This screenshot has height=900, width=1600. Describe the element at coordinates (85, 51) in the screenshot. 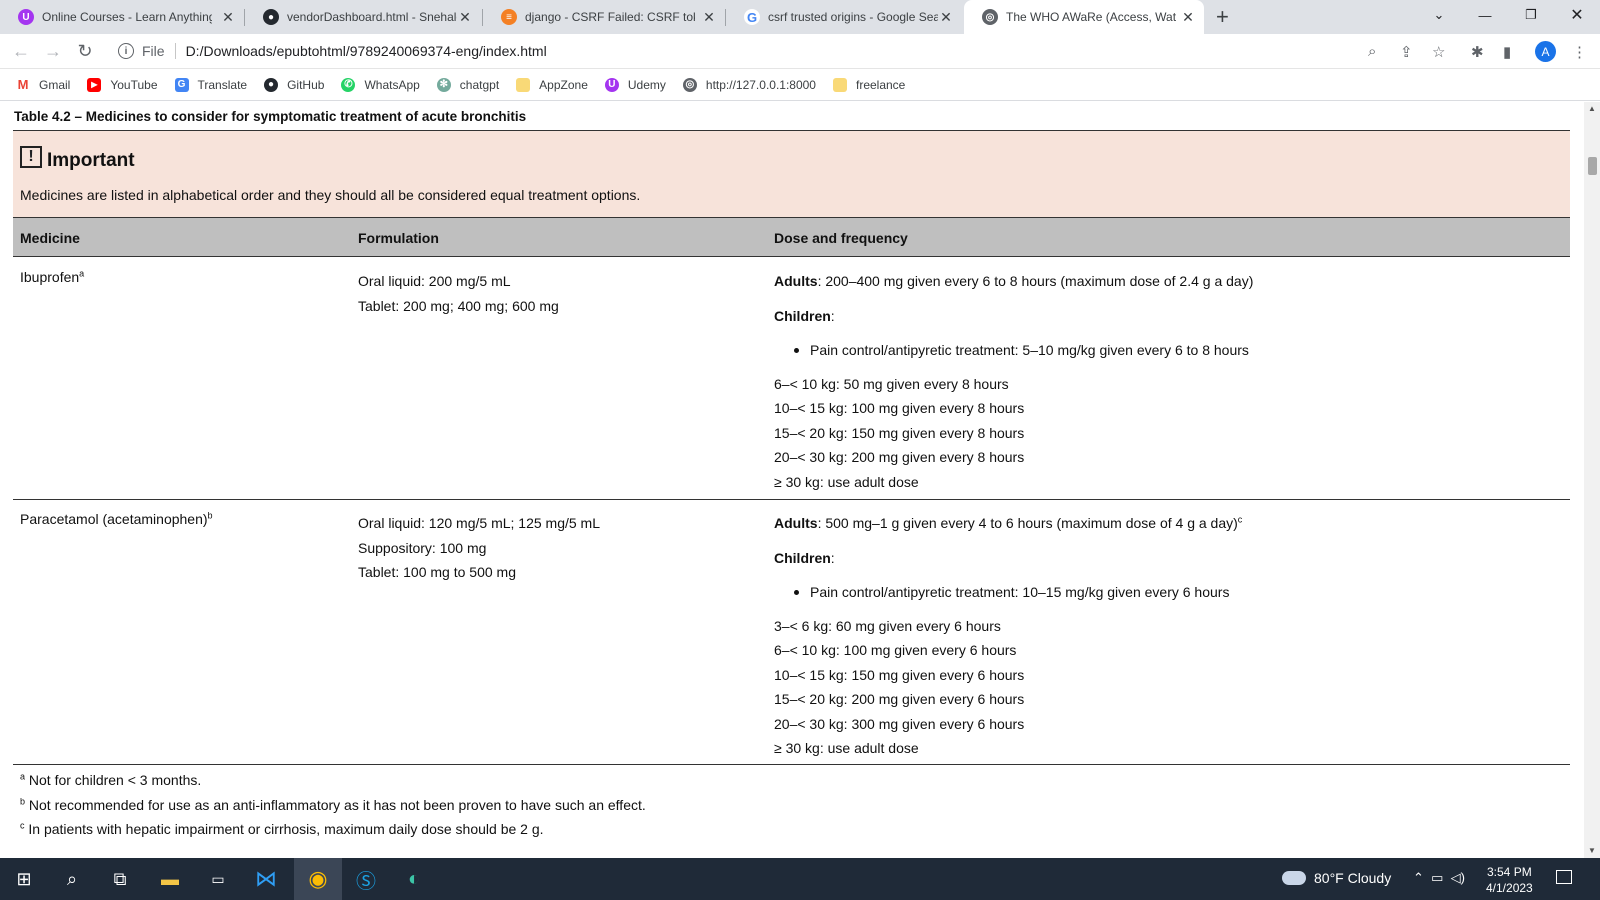

I see `reload-icon: ↻` at that location.